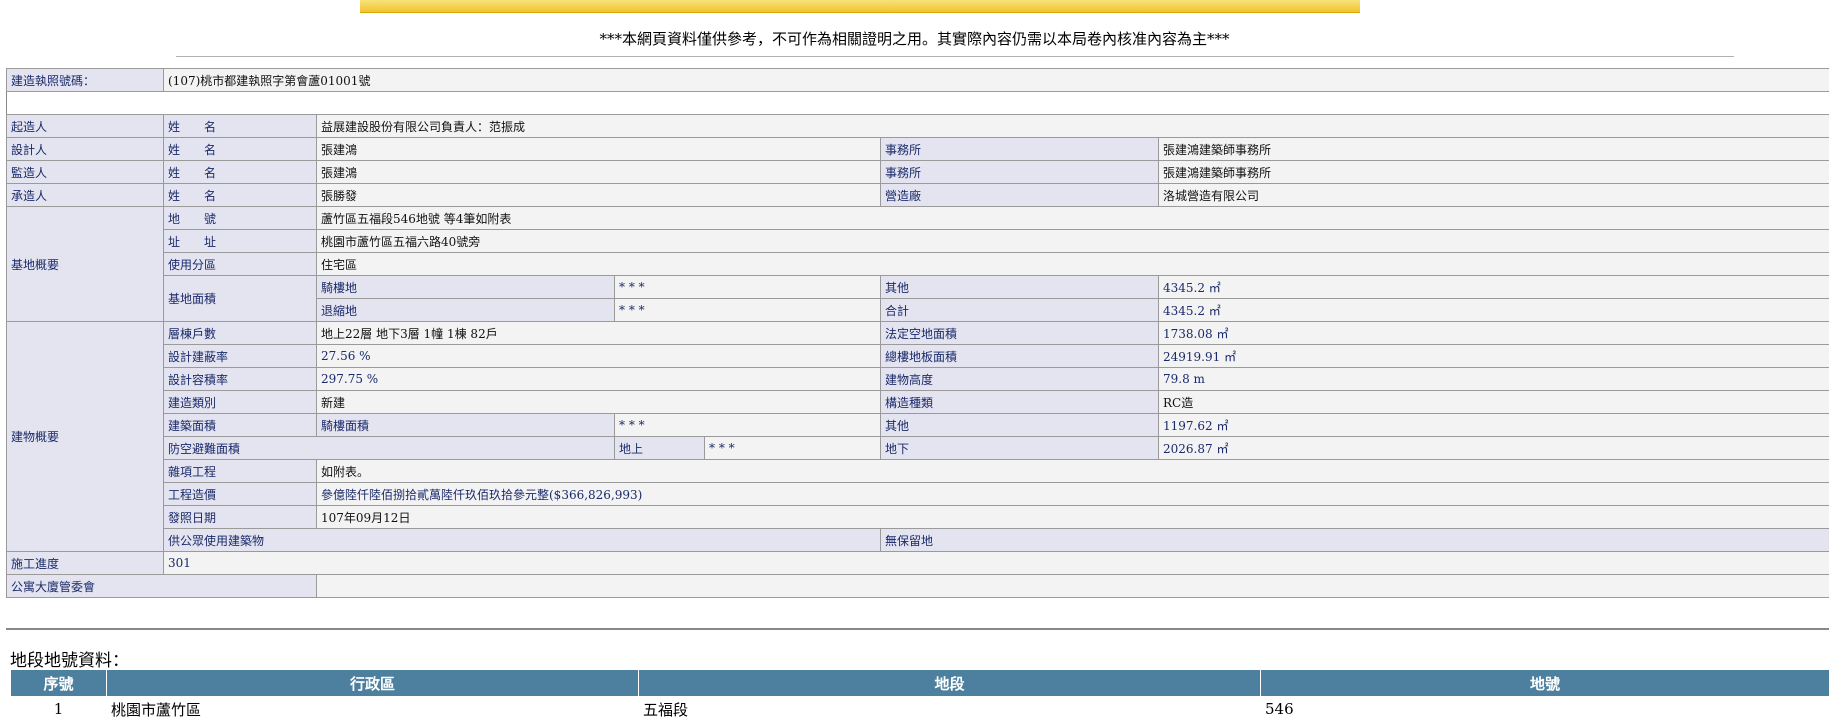 This screenshot has width=1829, height=722. I want to click on supervisor-label: 監造人, so click(85, 172).